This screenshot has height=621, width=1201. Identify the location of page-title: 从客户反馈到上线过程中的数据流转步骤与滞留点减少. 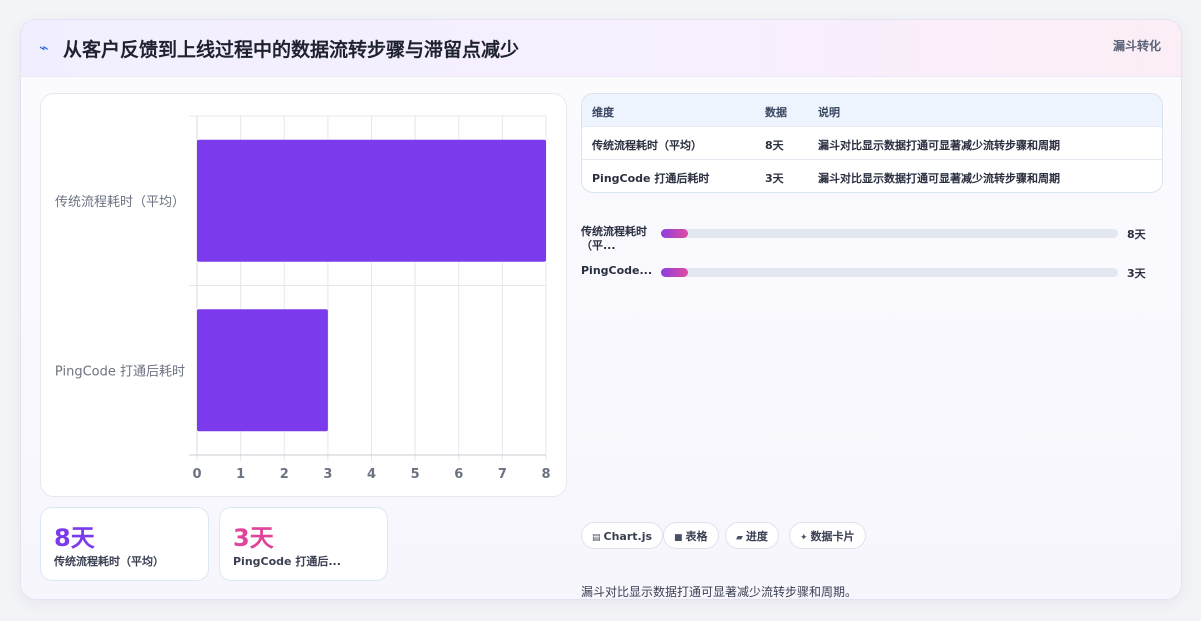
(291, 50).